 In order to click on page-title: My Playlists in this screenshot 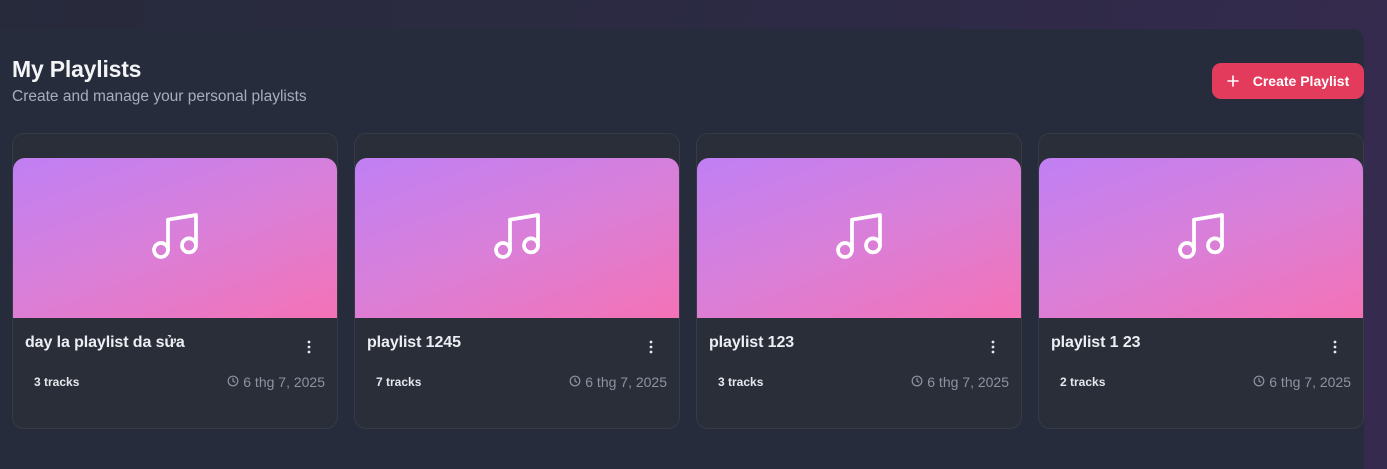, I will do `click(77, 69)`.